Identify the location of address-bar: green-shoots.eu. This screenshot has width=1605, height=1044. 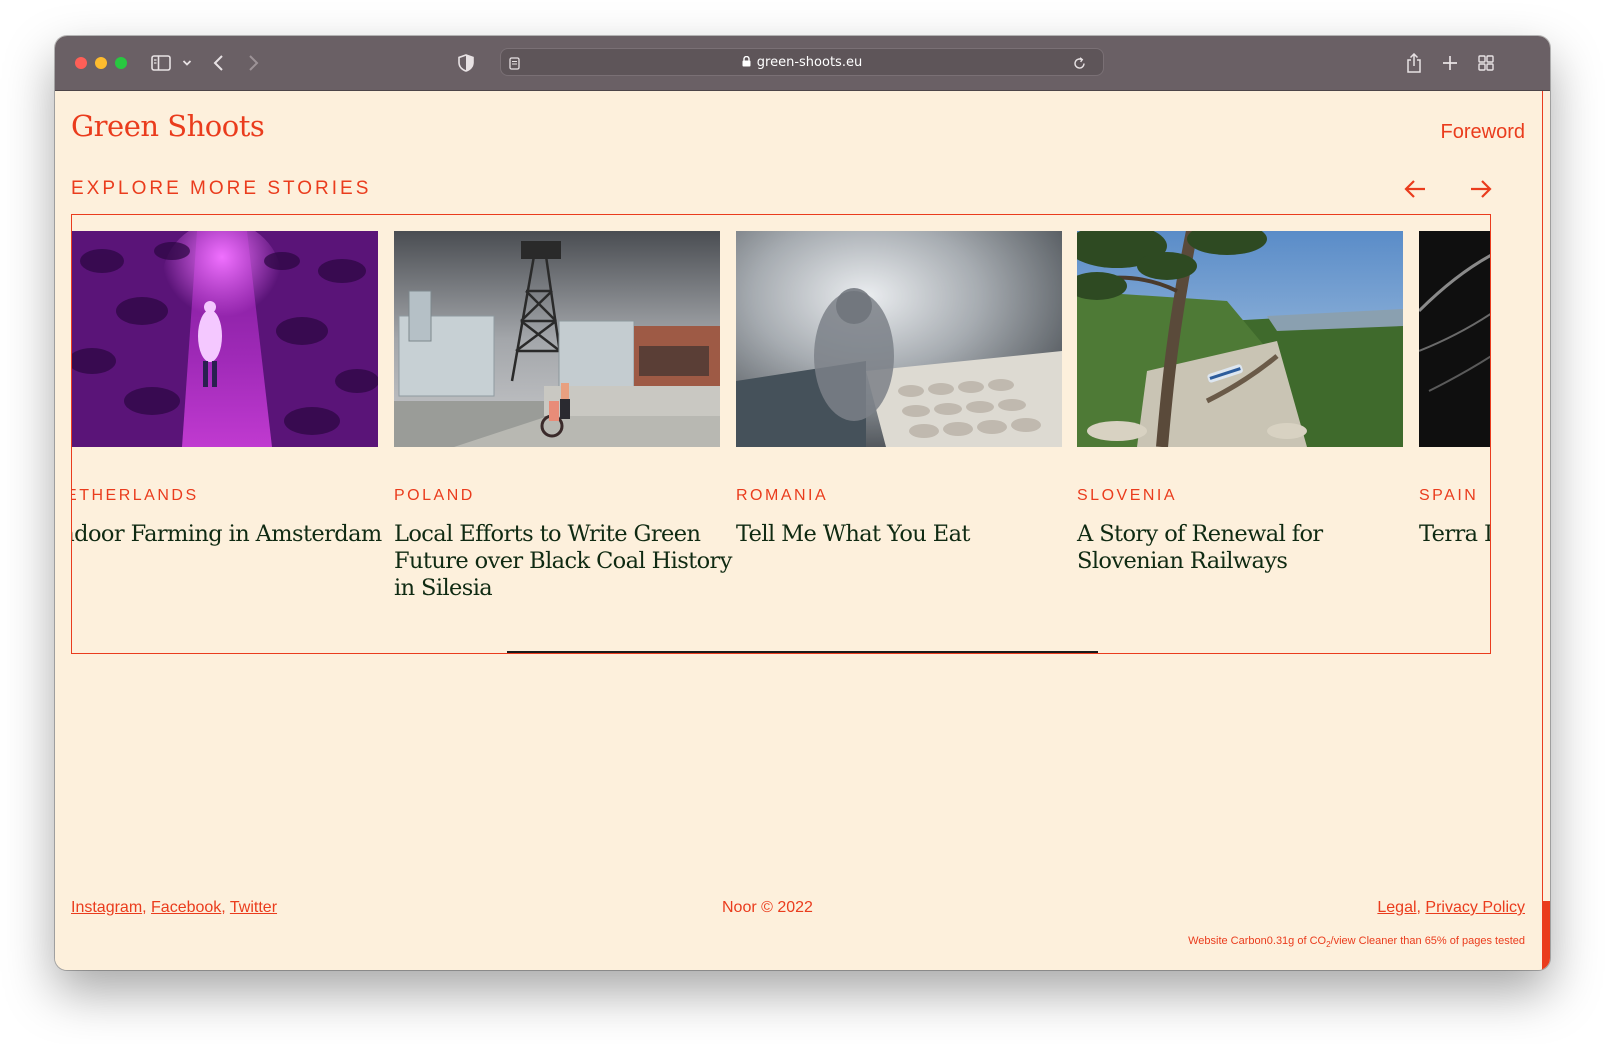
(802, 62).